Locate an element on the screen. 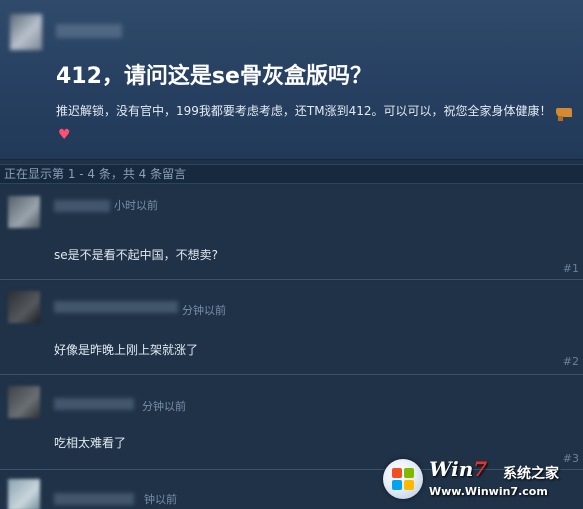  post-author-avatar is located at coordinates (26, 32).